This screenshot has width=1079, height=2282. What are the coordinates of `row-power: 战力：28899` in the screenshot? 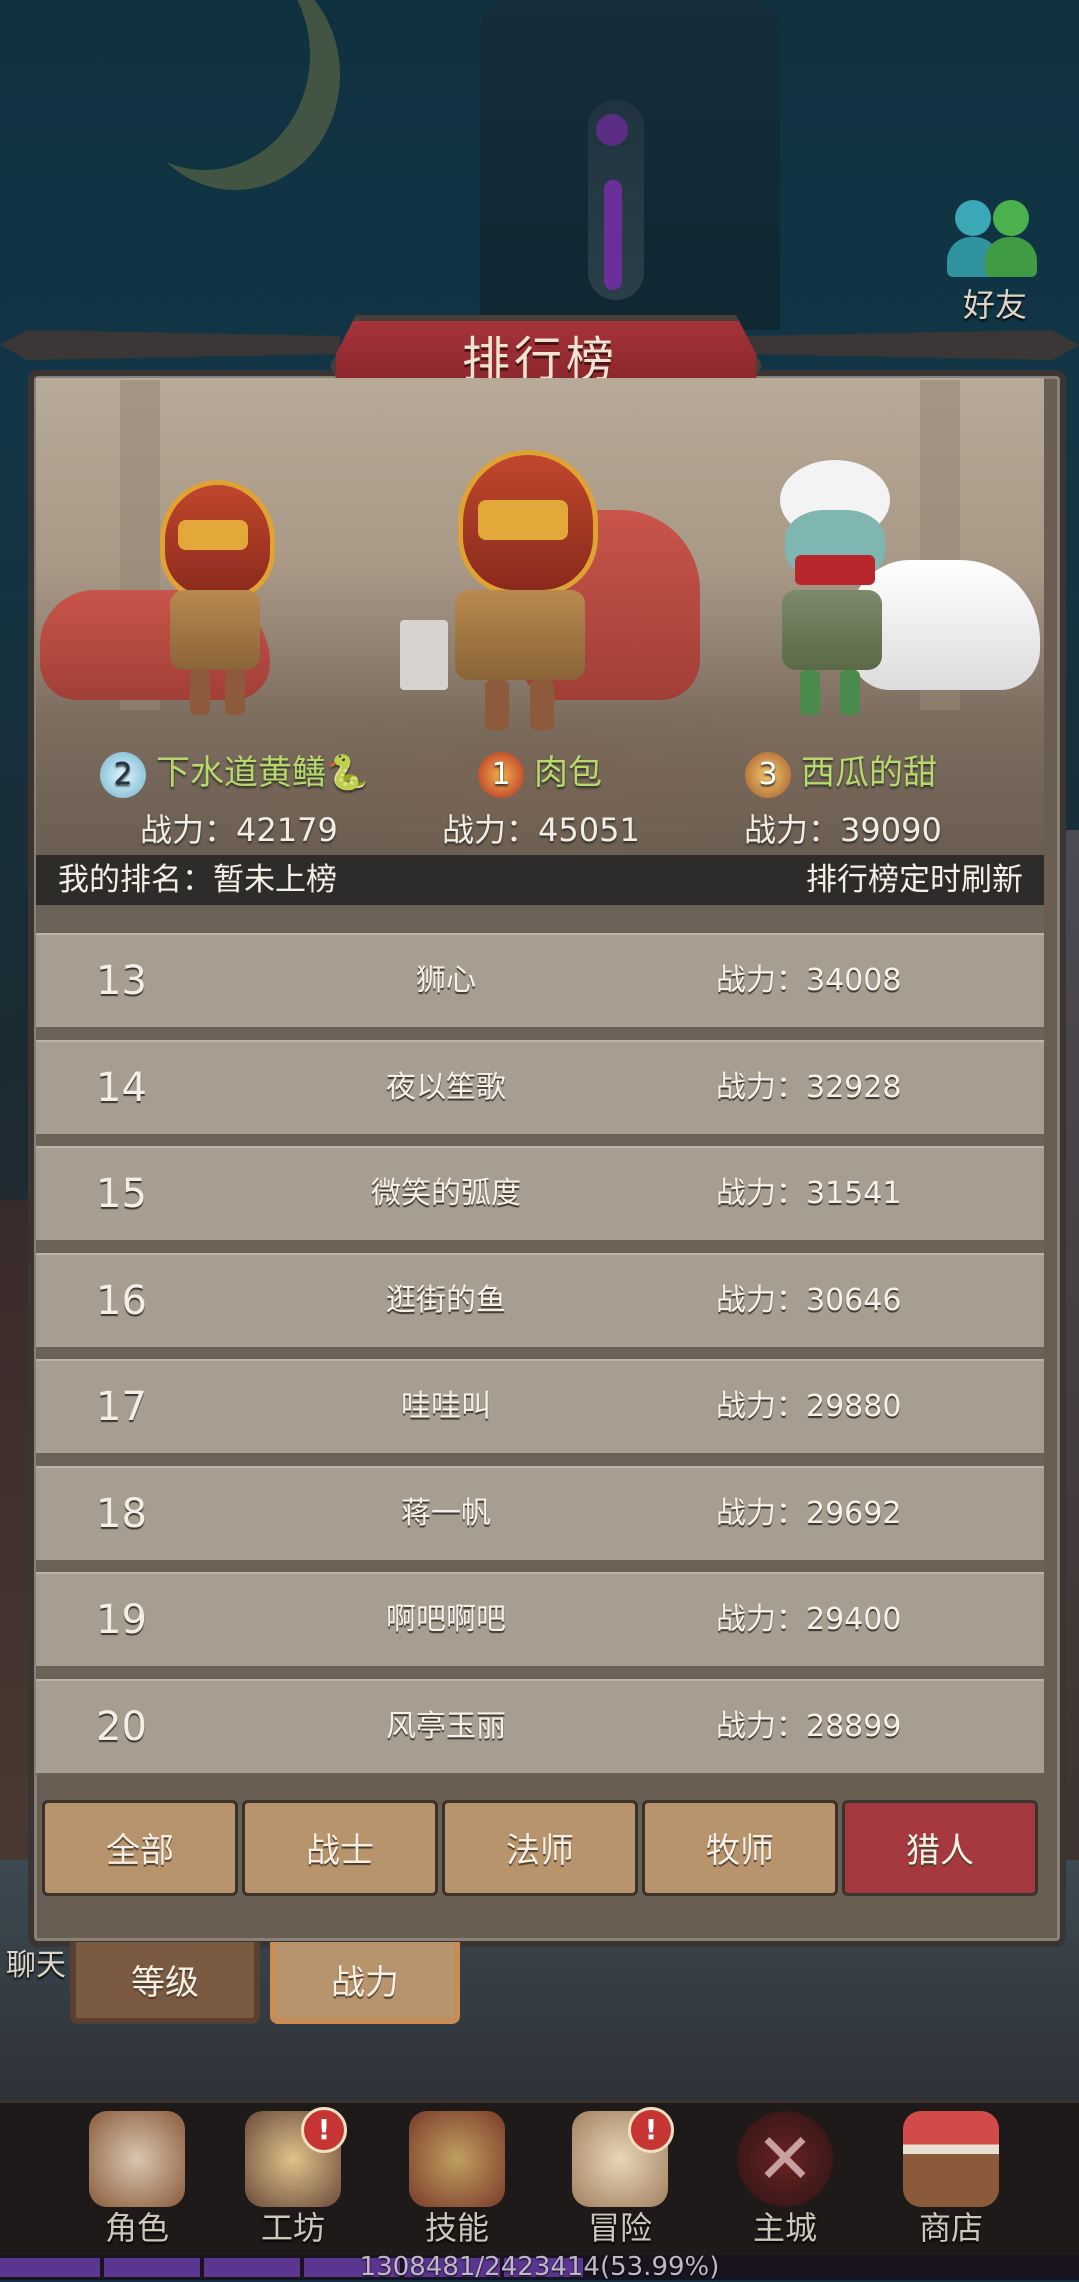 It's located at (809, 1726).